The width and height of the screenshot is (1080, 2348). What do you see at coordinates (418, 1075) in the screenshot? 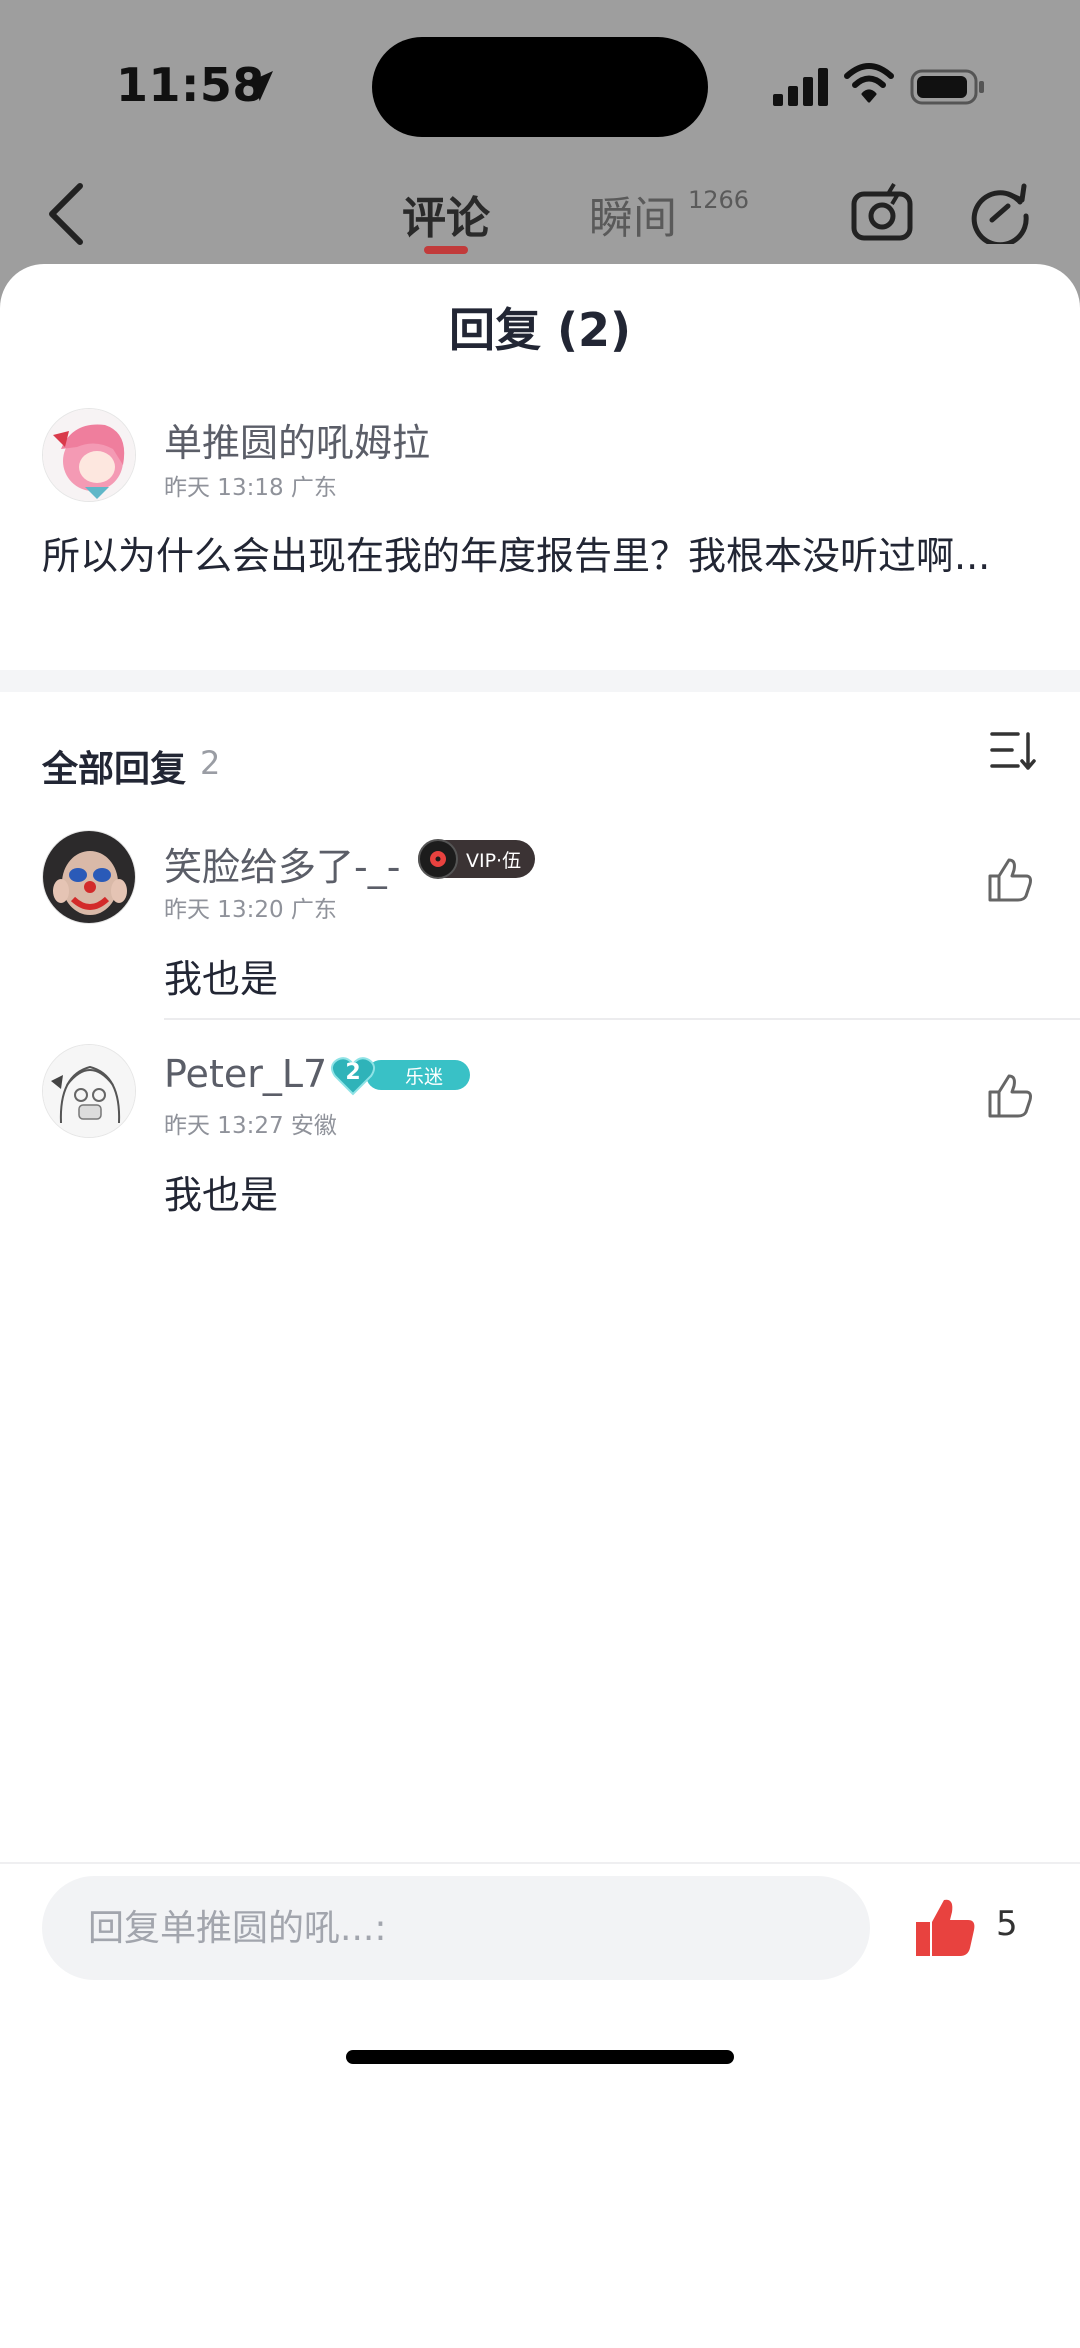
I see `fan-badge-label: 乐迷` at bounding box center [418, 1075].